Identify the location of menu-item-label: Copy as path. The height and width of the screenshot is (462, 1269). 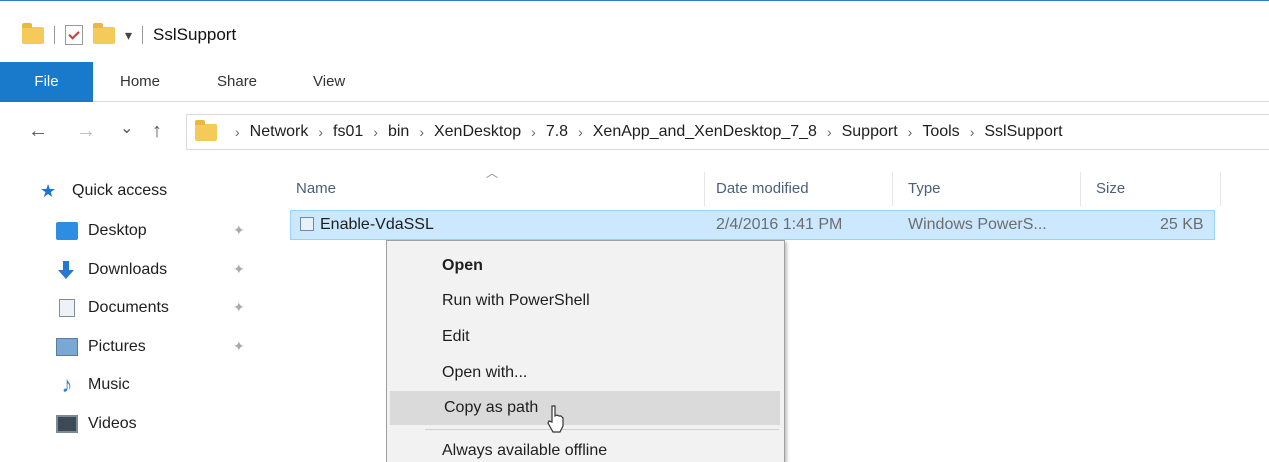
(491, 407).